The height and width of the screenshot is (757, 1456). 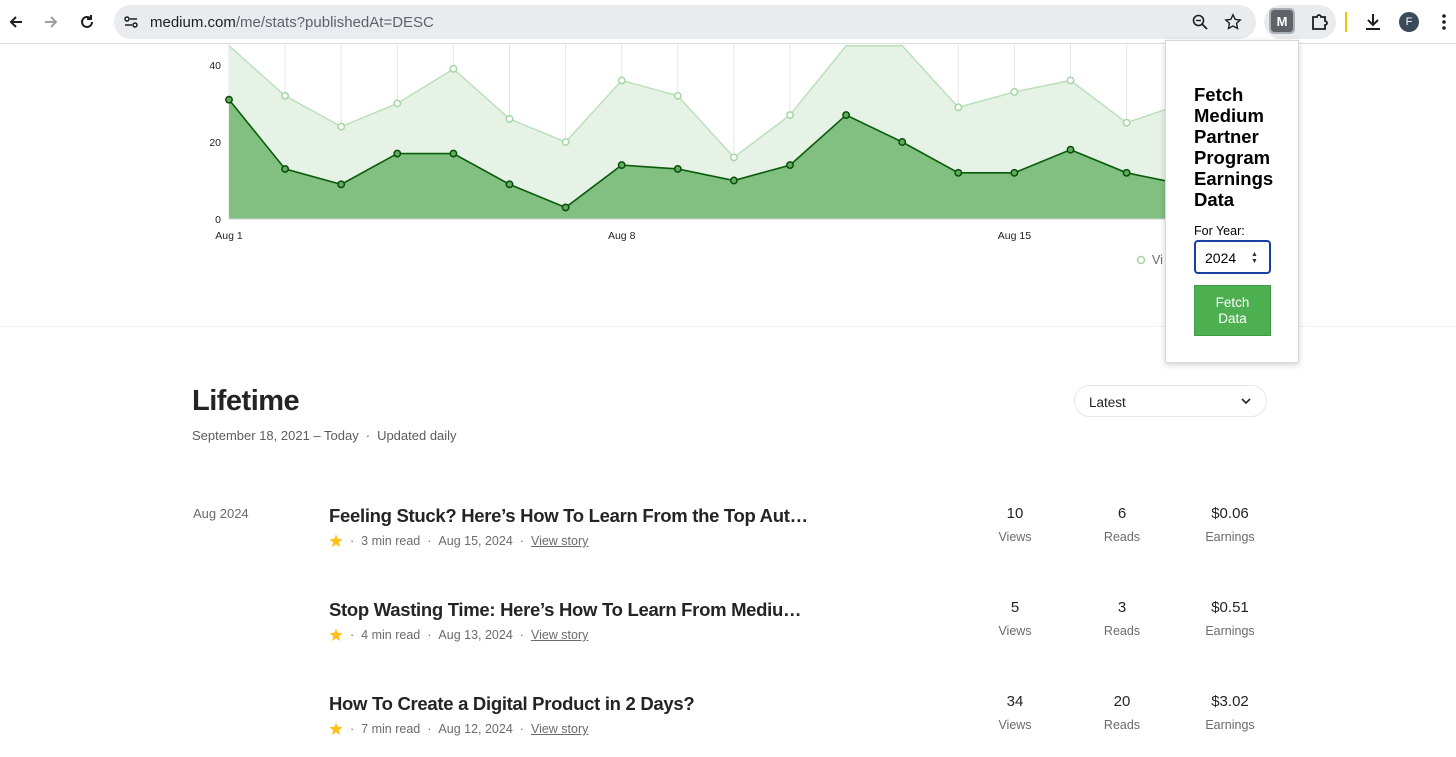 I want to click on reload-icon, so click(x=87, y=21).